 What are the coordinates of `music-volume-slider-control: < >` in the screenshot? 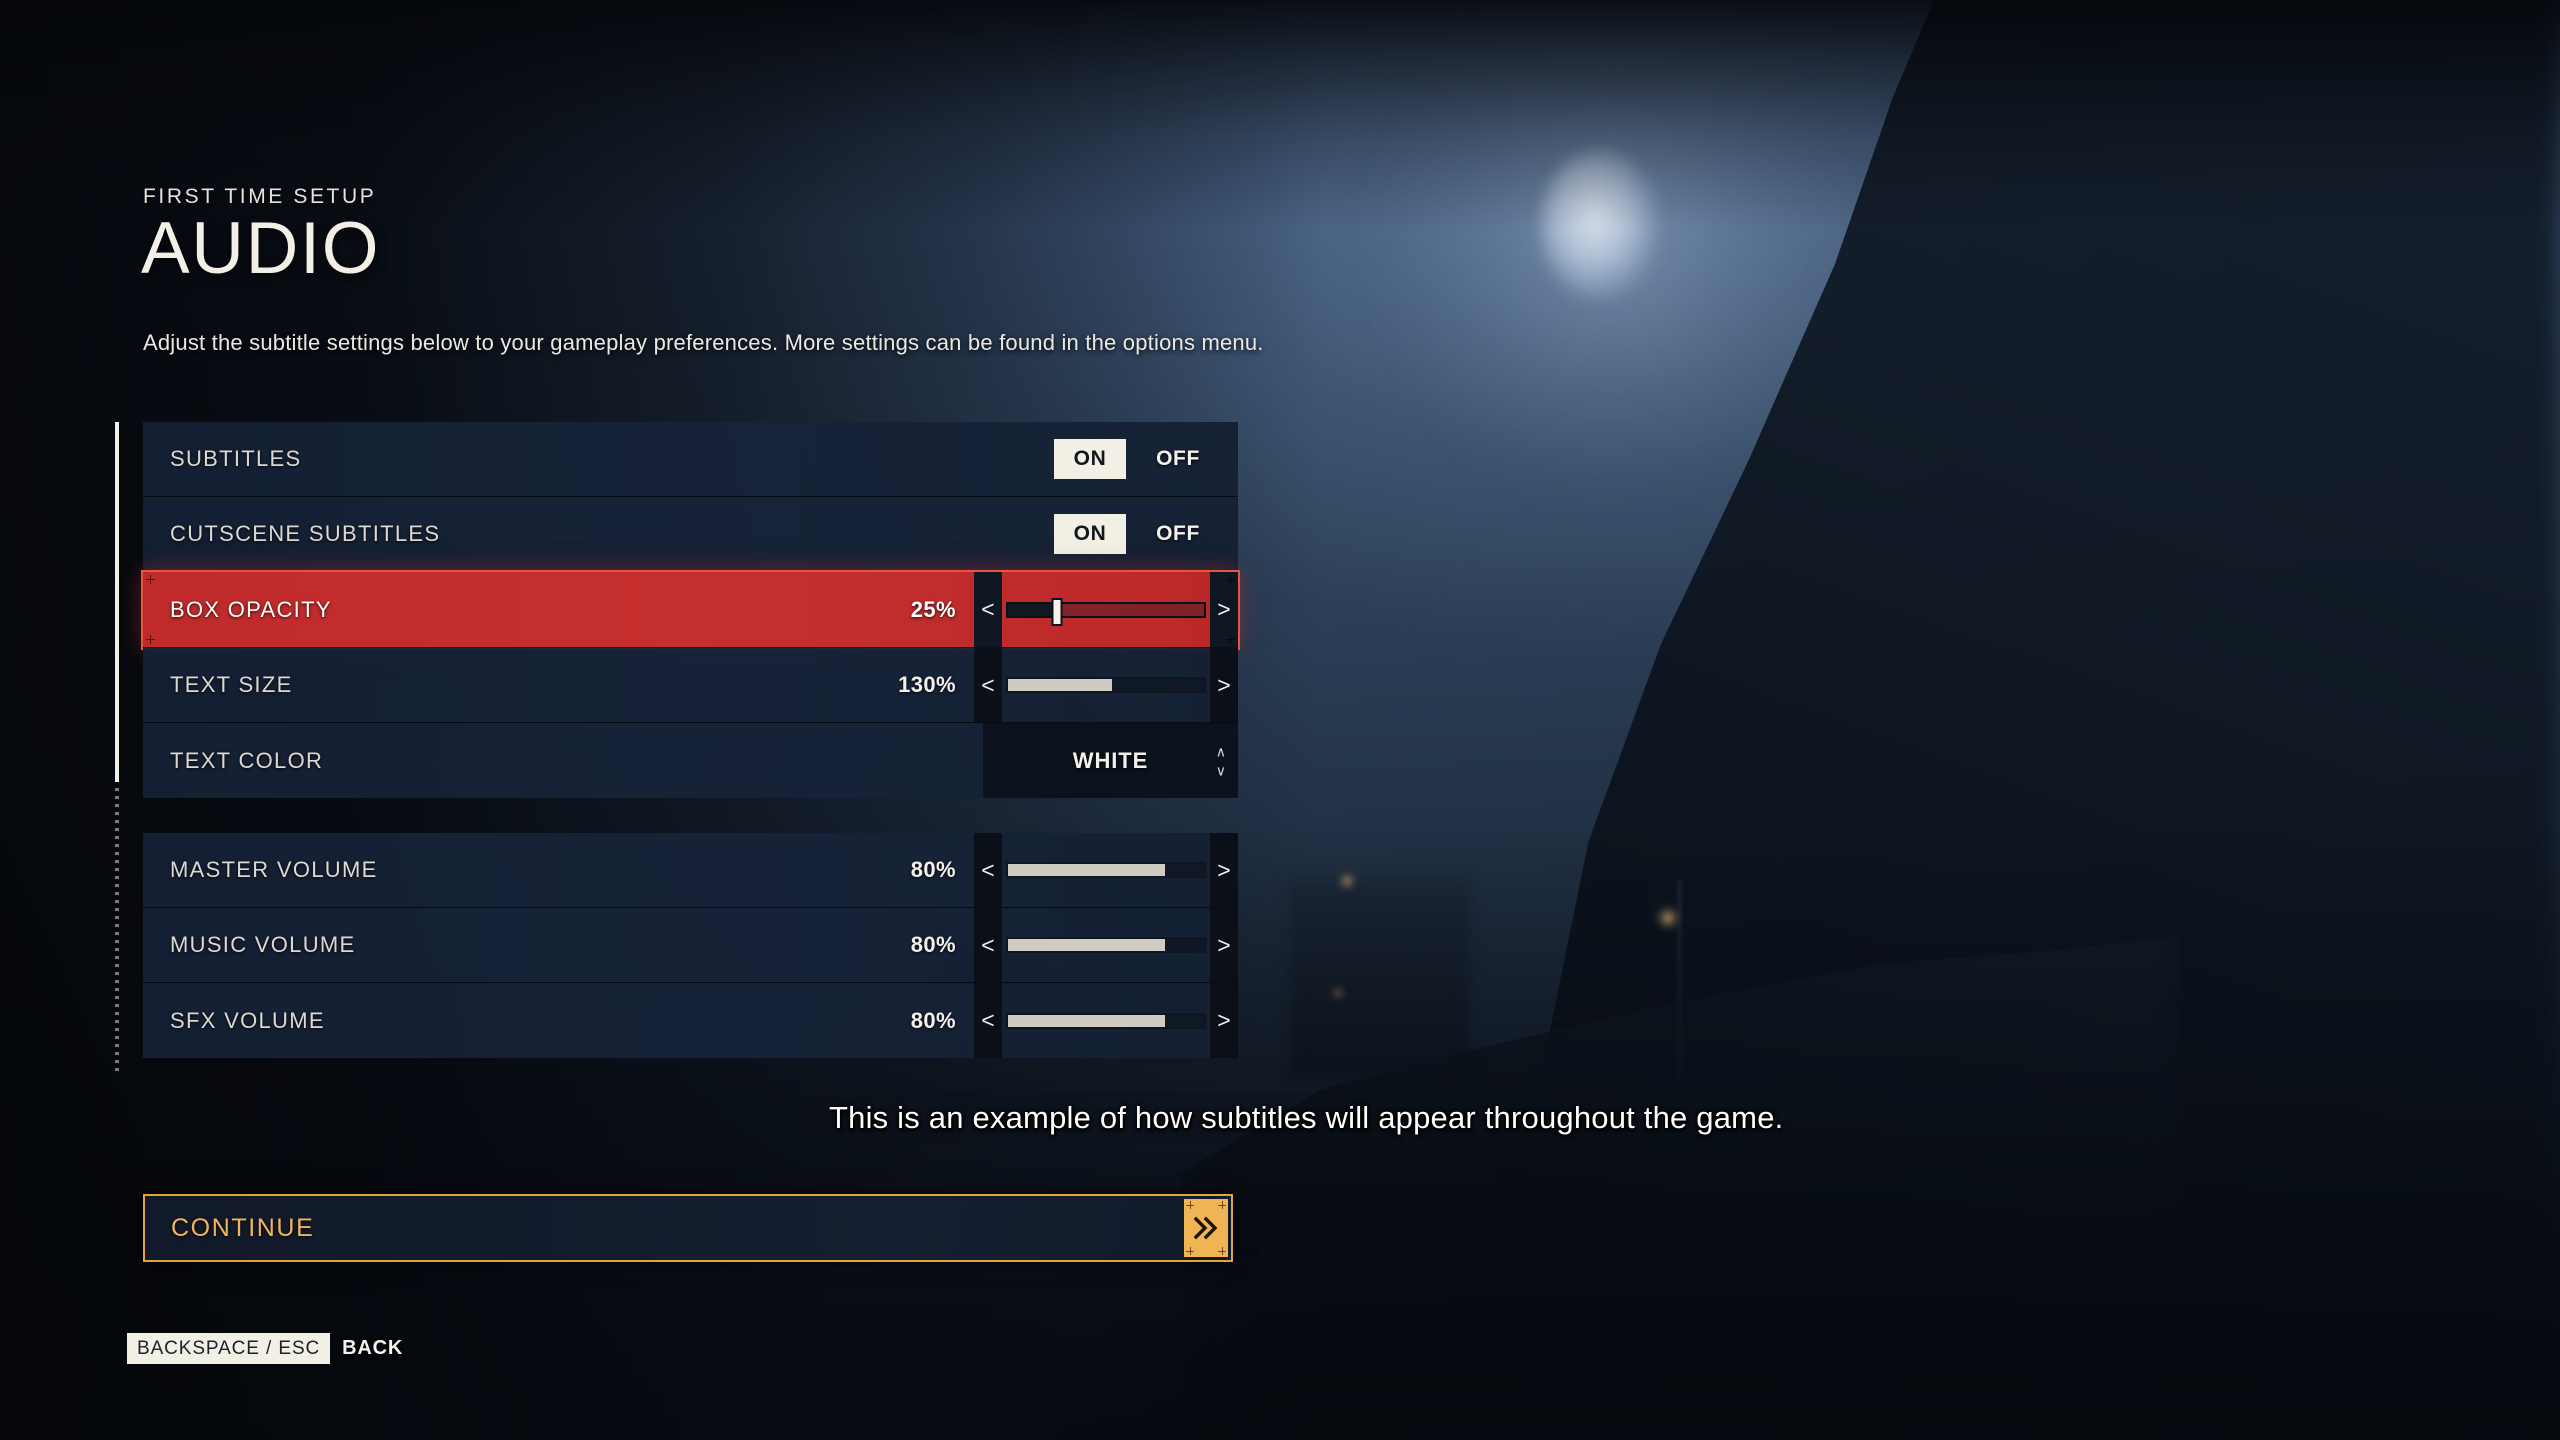 It's located at (1106, 945).